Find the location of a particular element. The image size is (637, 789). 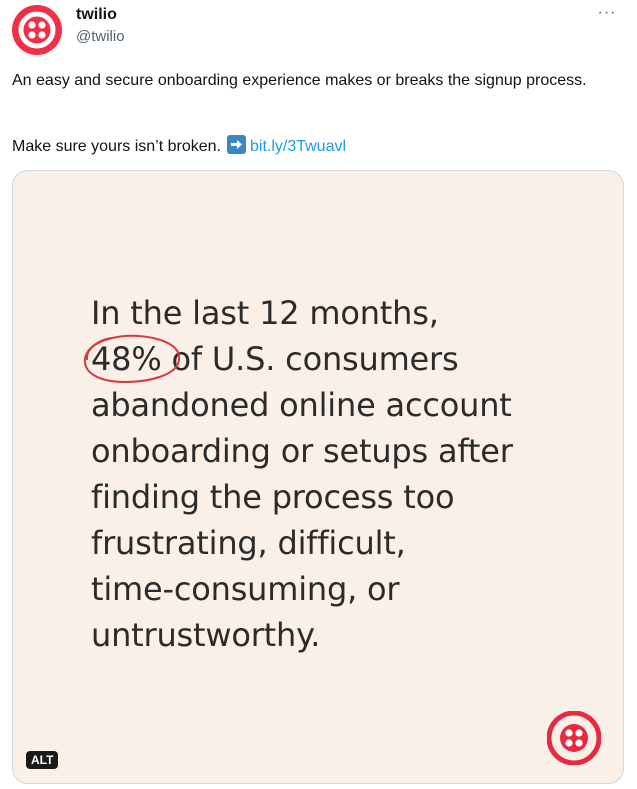

alt-text-button: ALT is located at coordinates (42, 760).